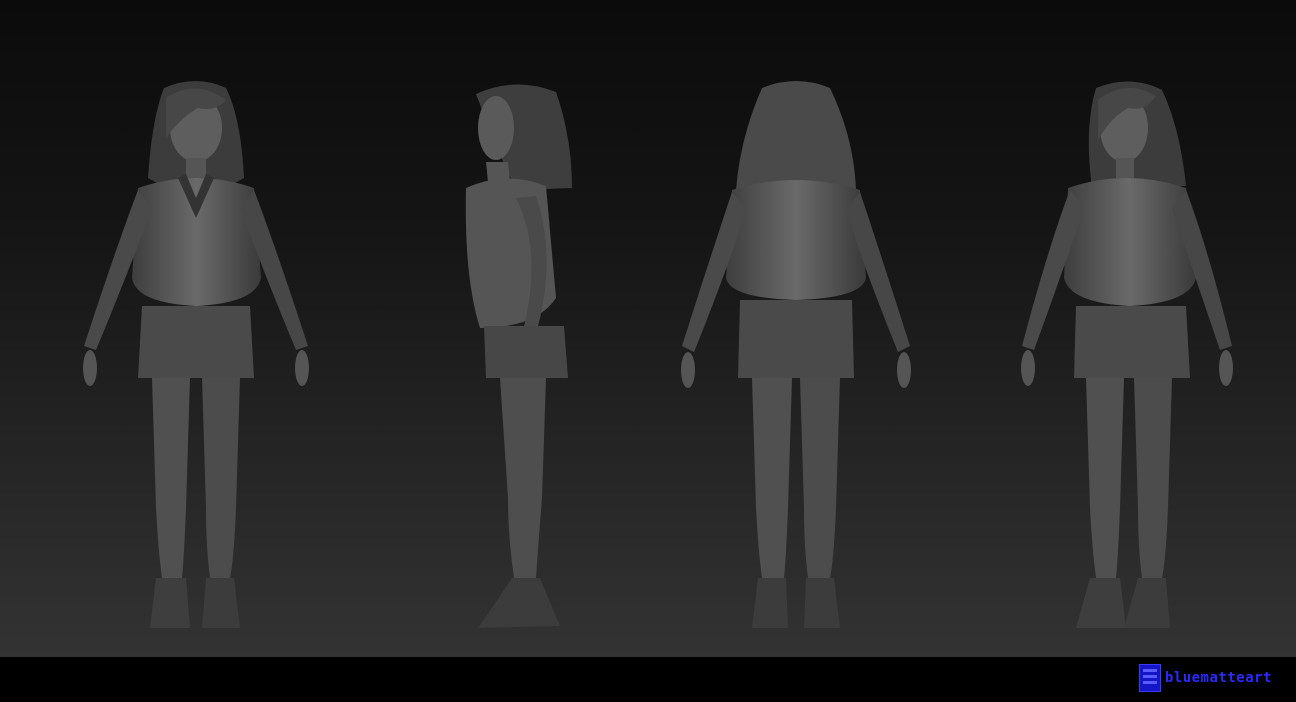  I want to click on watermark: bluematteart, so click(1205, 678).